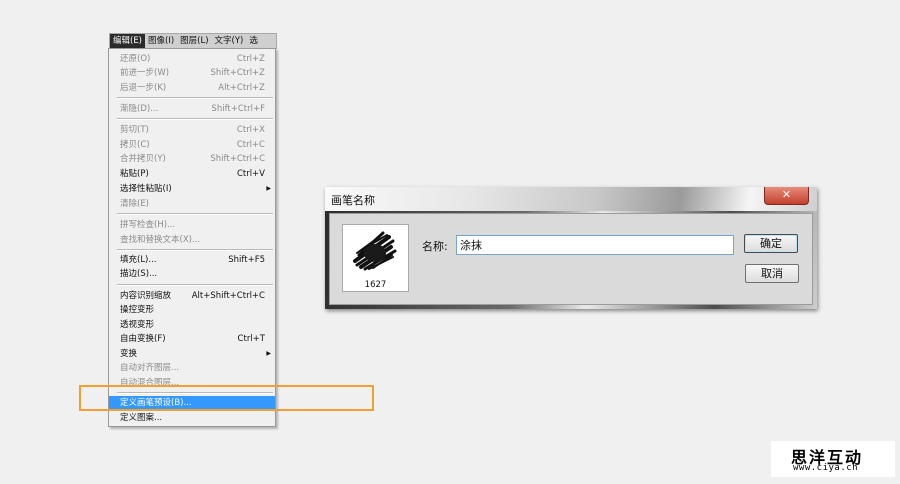 This screenshot has width=900, height=484. I want to click on brush-stroke-icon, so click(375, 251).